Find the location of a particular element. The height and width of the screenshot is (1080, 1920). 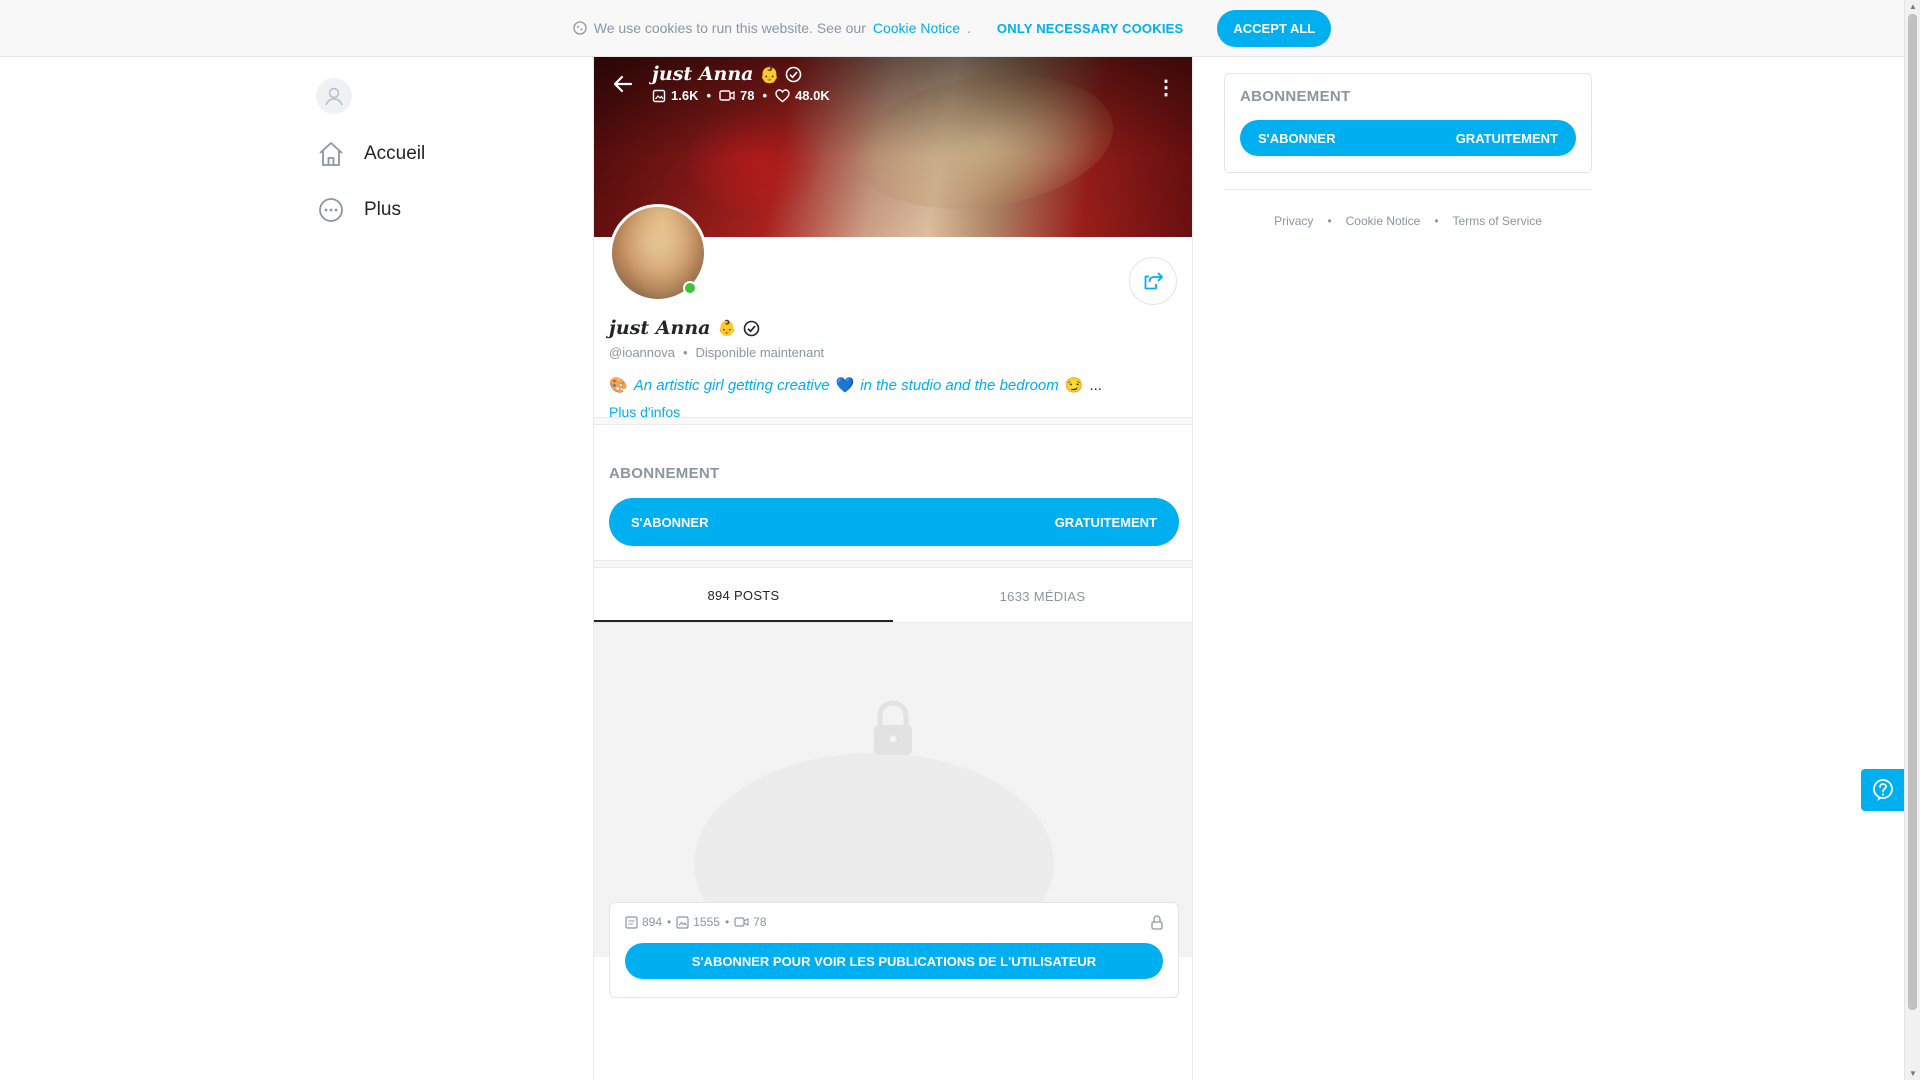

scroll-down-arrow-icon: ▼ is located at coordinates (1913, 1073).